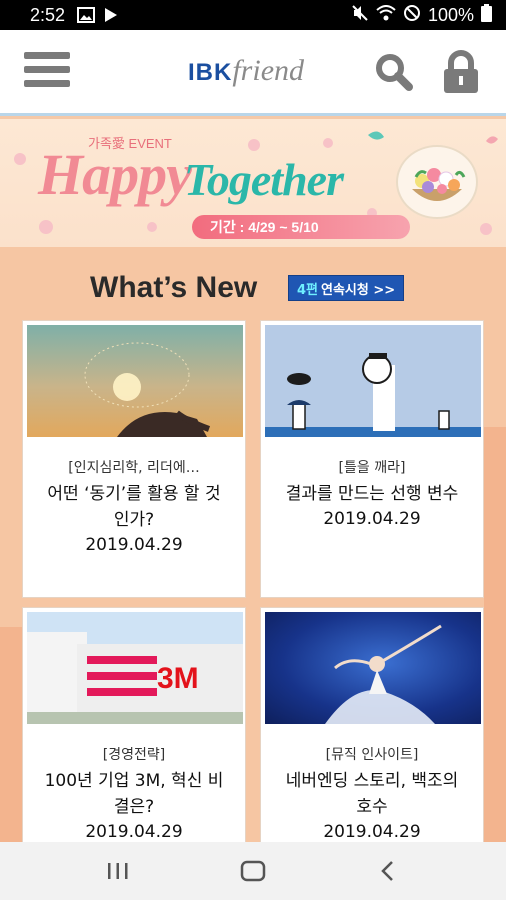 The height and width of the screenshot is (900, 506). Describe the element at coordinates (253, 15) in the screenshot. I see `status-bar: 2:52 100%` at that location.